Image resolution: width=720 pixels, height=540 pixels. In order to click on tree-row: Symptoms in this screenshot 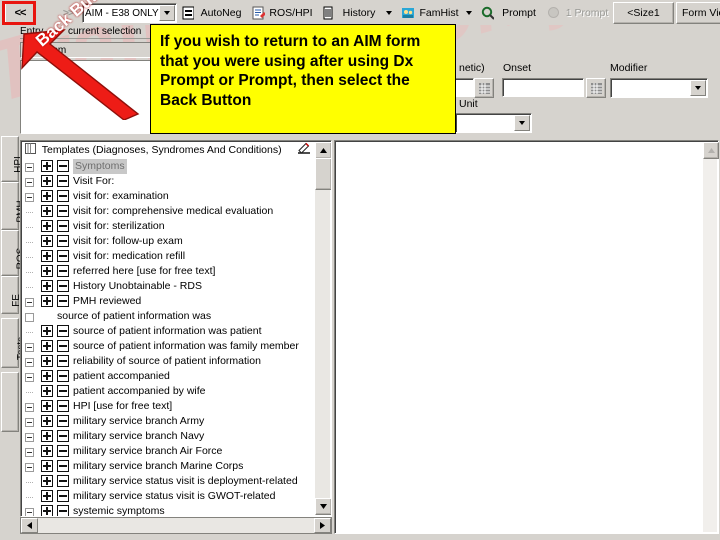, I will do `click(176, 166)`.